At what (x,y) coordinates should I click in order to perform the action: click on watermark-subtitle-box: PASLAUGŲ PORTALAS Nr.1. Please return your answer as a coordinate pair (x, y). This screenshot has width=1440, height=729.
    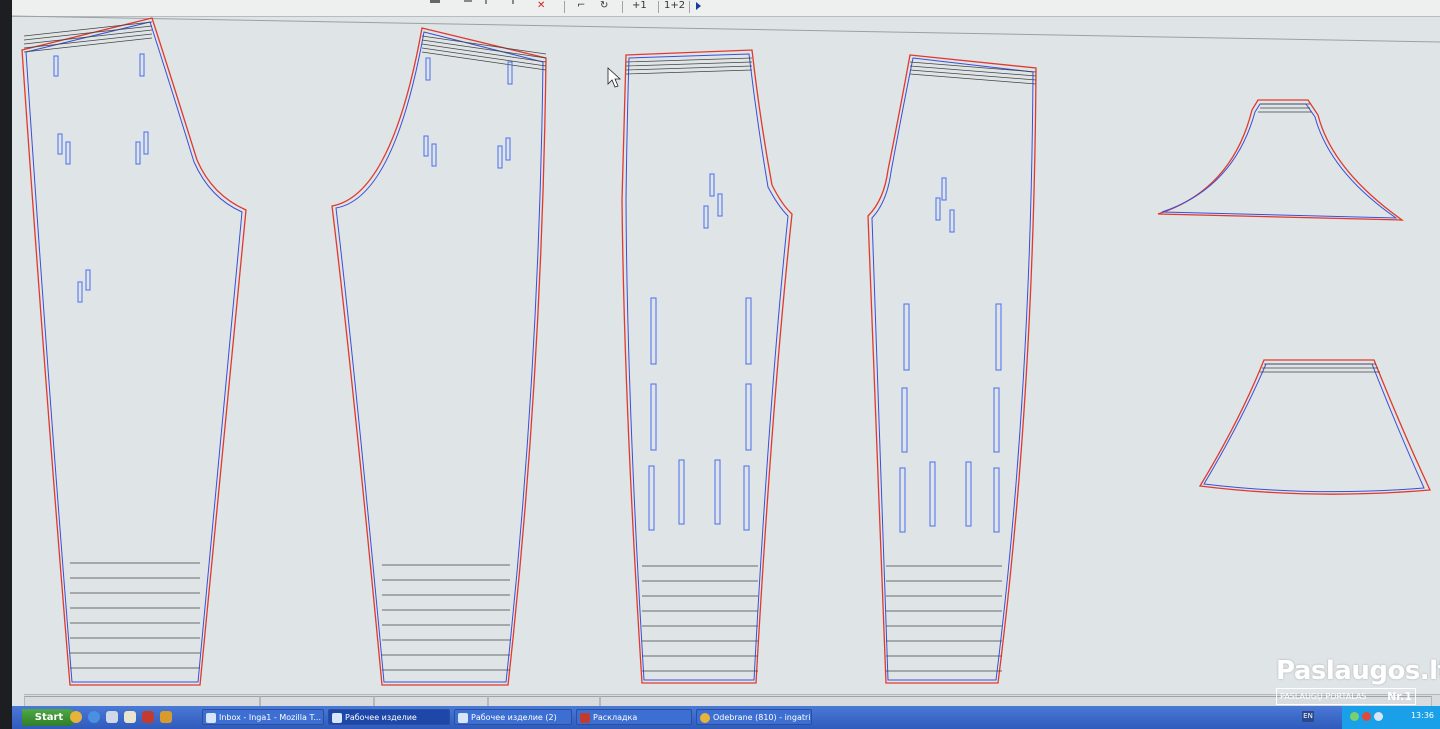
    Looking at the image, I should click on (1346, 696).